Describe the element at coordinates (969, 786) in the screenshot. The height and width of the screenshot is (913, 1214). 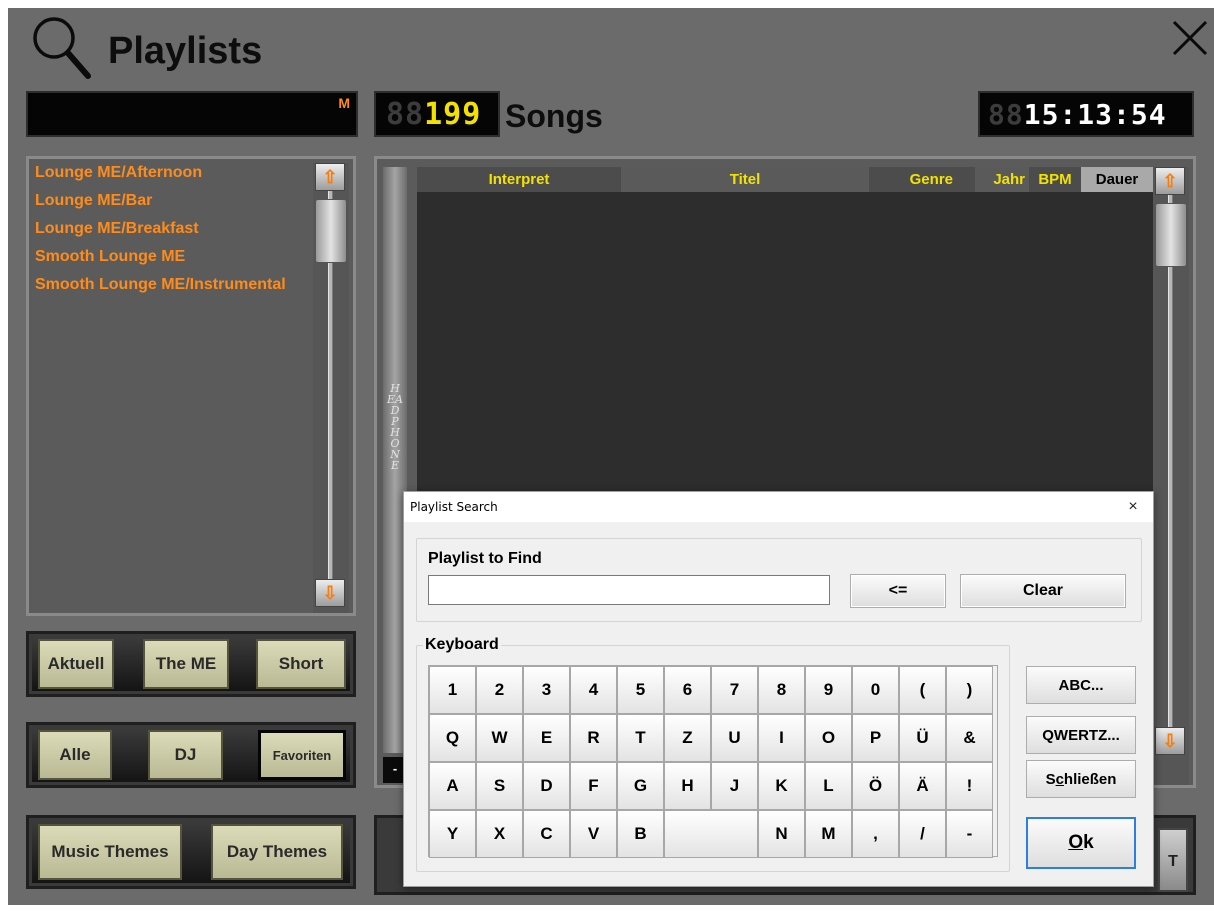
I see `key: !` at that location.